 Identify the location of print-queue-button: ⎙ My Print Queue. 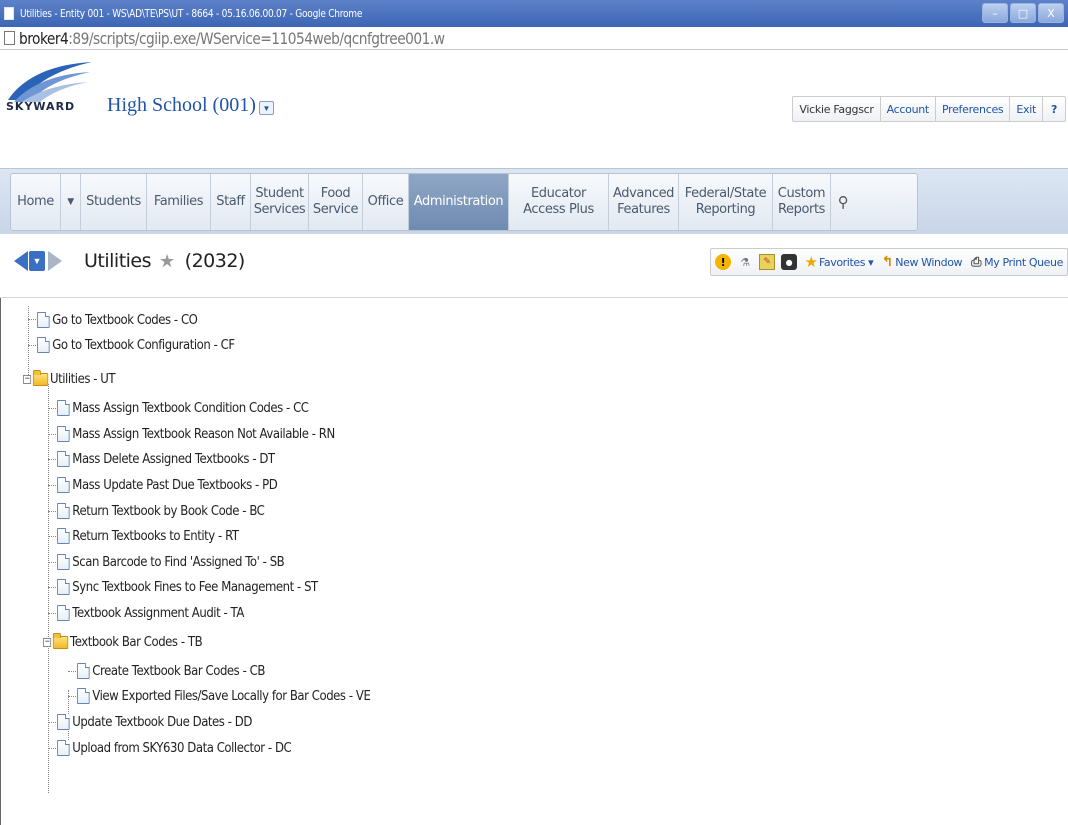
(1015, 262).